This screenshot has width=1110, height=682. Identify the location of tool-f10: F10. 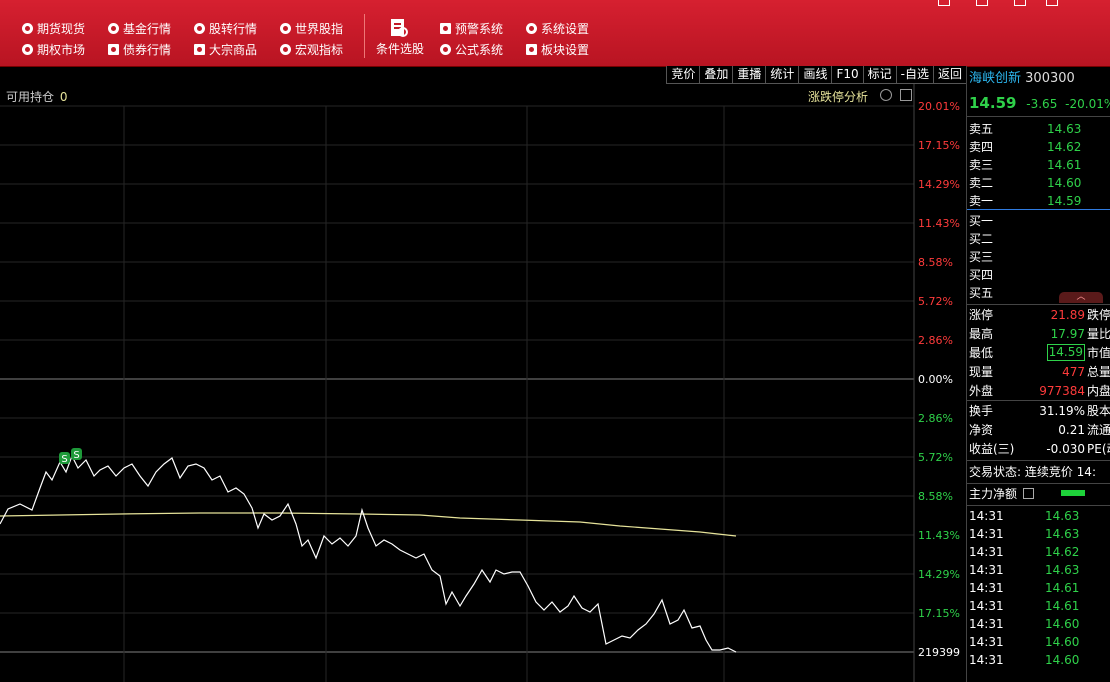
(847, 75).